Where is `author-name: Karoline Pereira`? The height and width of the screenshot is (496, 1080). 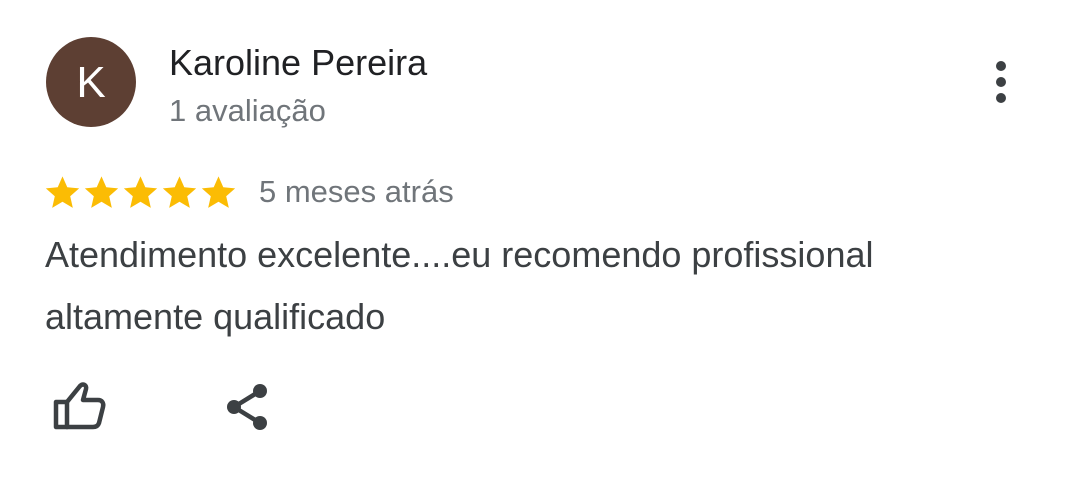
author-name: Karoline Pereira is located at coordinates (298, 63).